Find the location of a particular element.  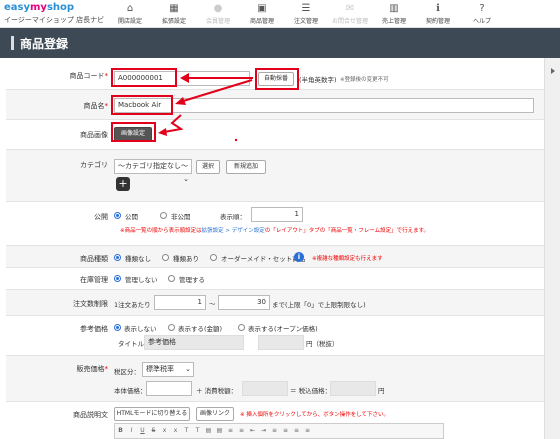

side-panel-toggle is located at coordinates (552, 248).